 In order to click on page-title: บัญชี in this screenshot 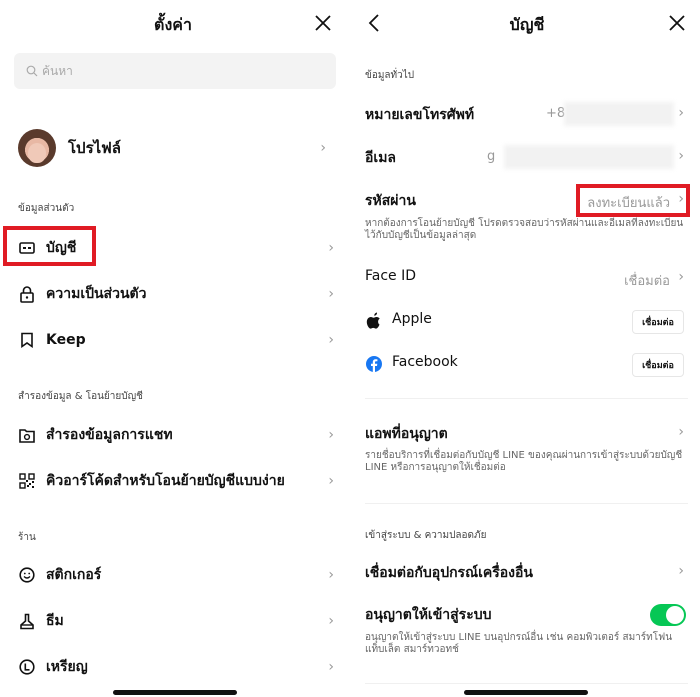, I will do `click(527, 24)`.